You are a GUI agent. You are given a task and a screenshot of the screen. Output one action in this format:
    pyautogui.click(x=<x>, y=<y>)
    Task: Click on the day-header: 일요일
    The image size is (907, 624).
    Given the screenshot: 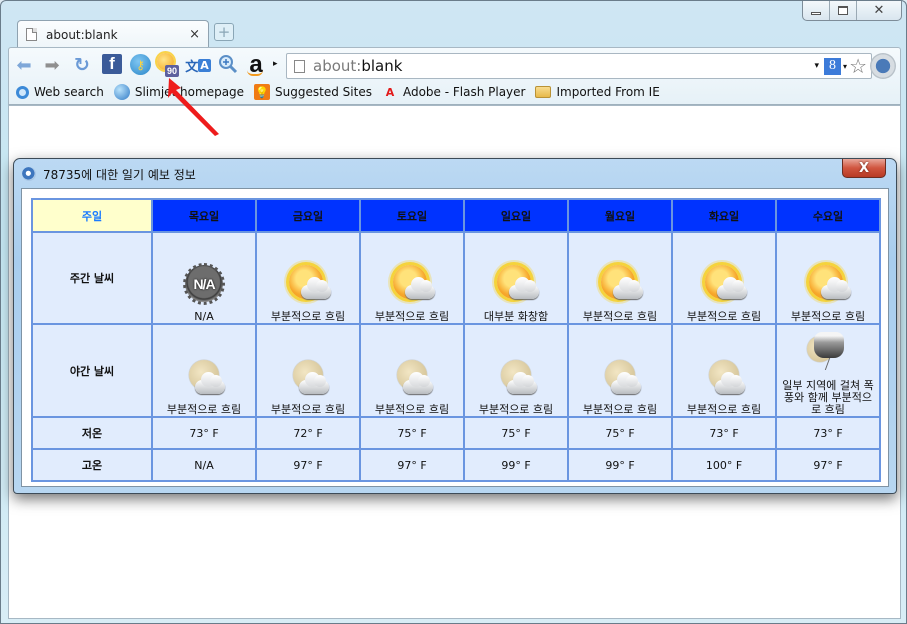 What is the action you would take?
    pyautogui.click(x=516, y=215)
    